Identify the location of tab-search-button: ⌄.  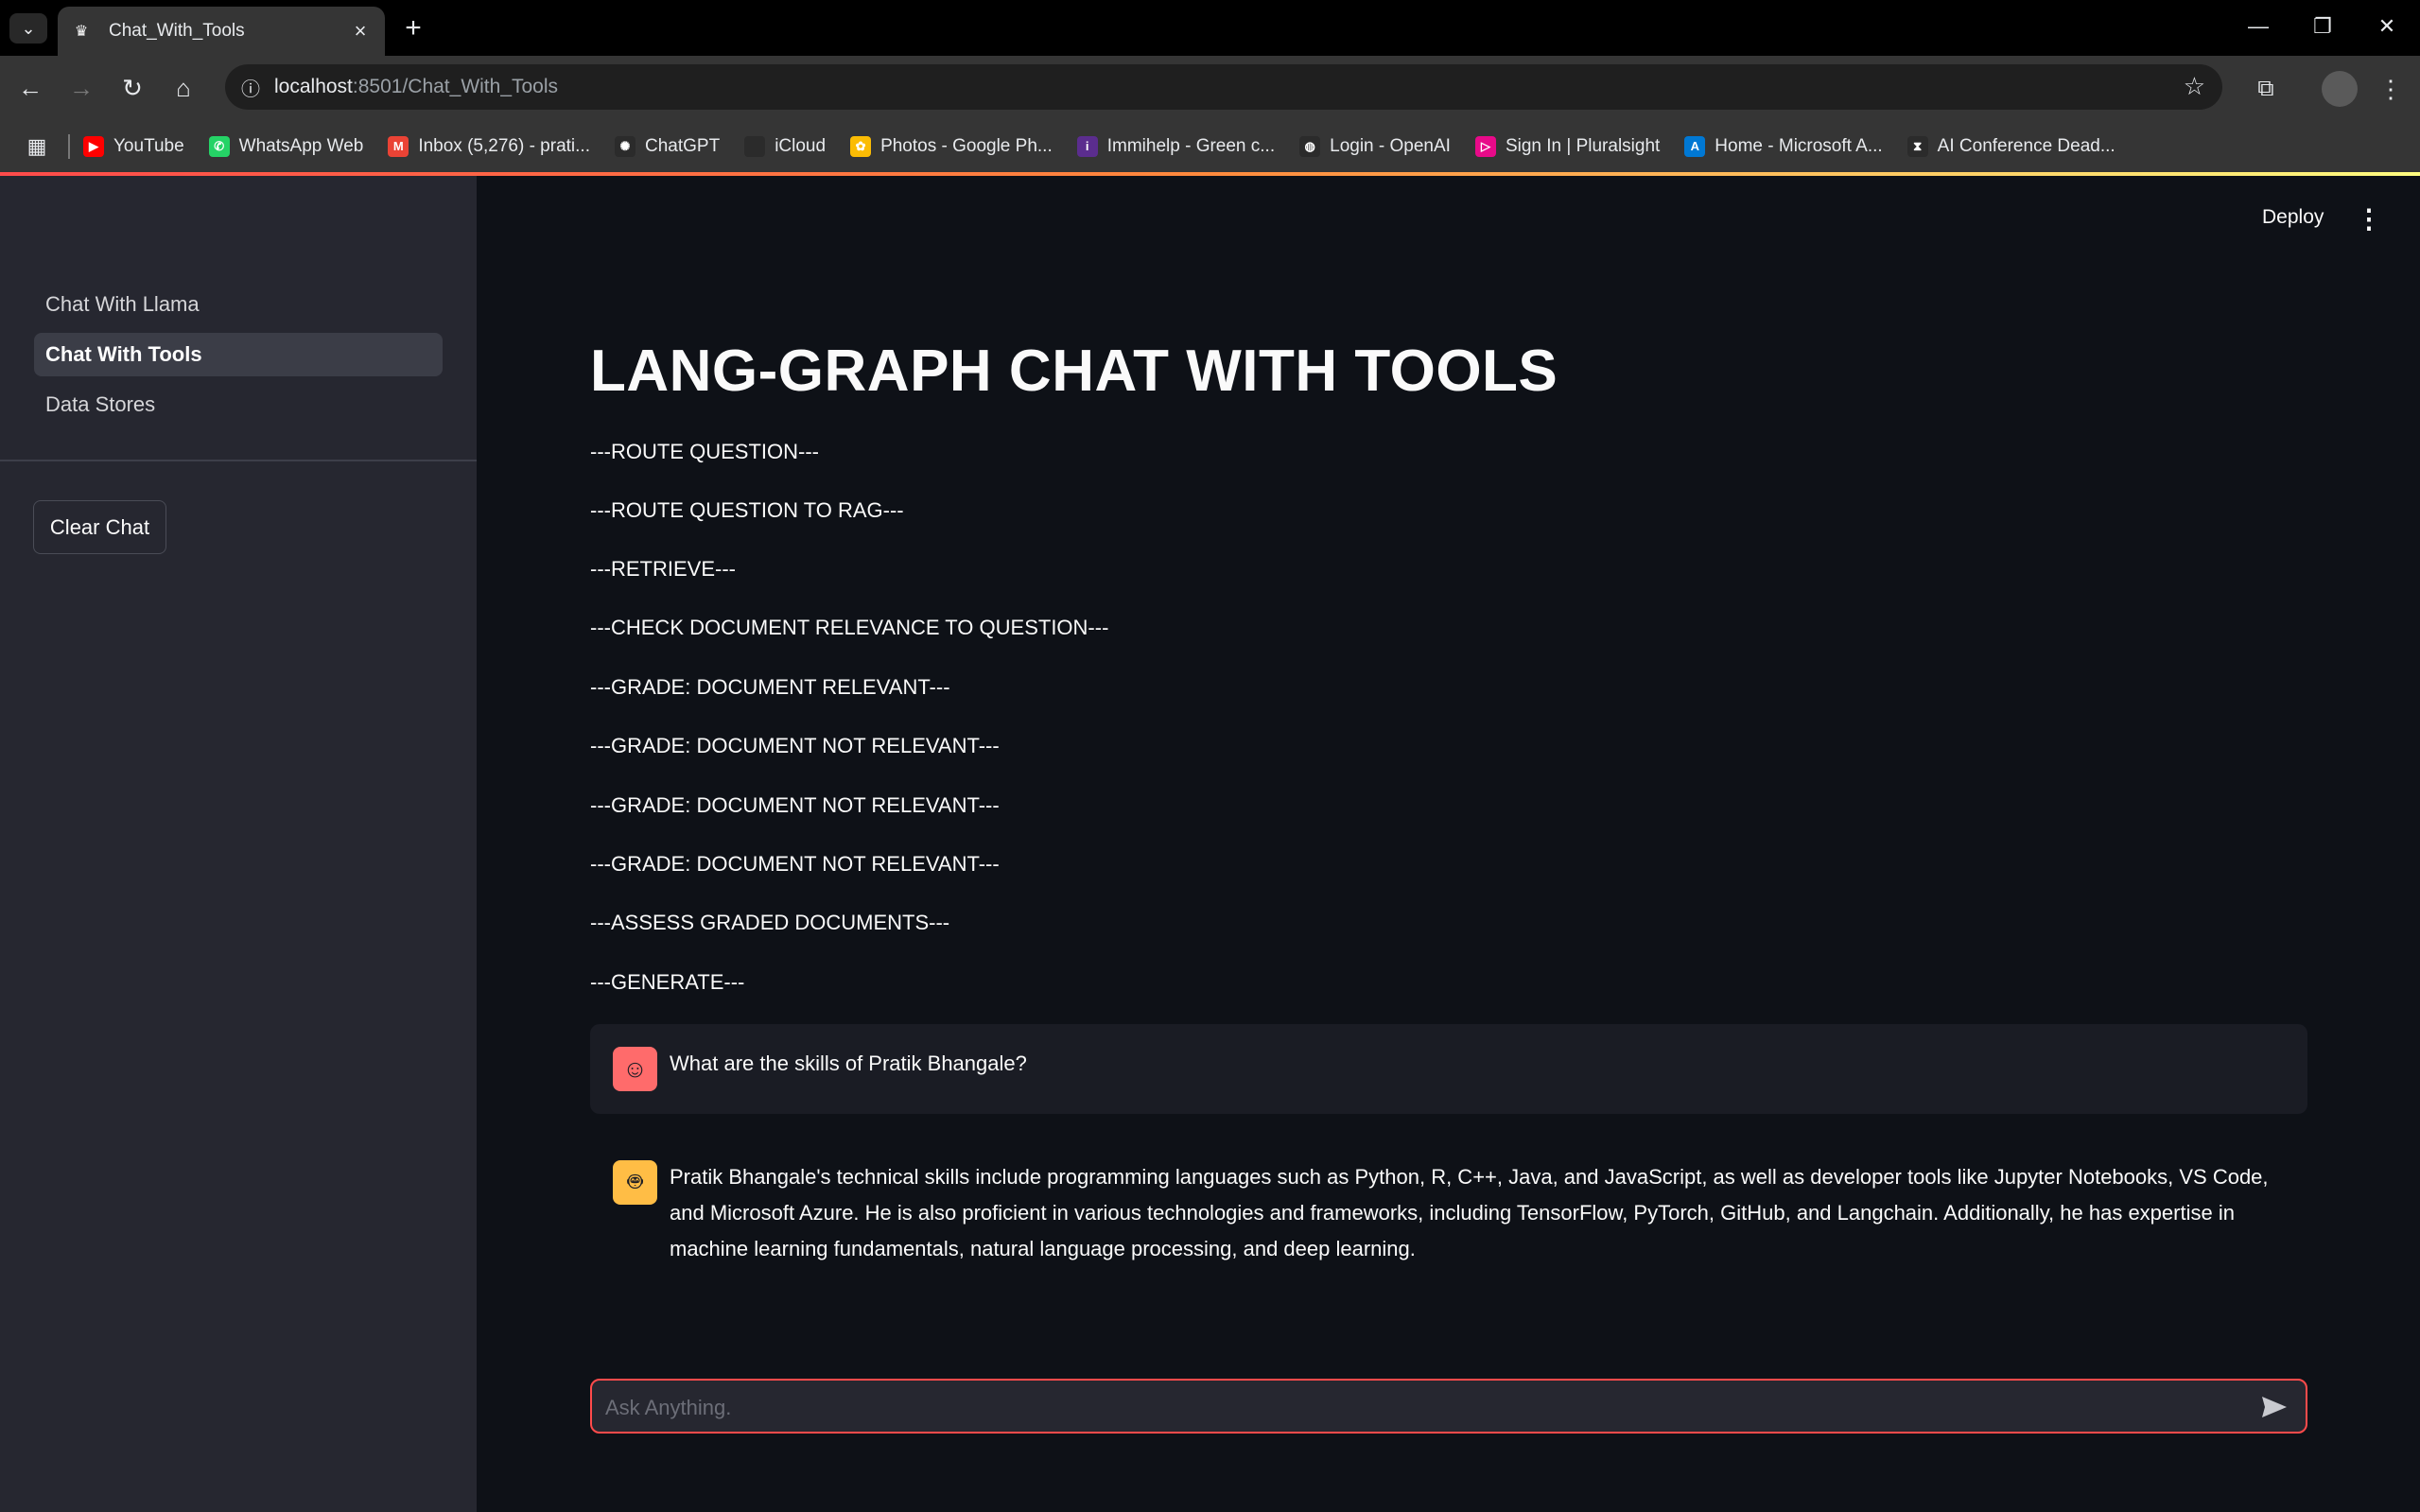
(28, 28).